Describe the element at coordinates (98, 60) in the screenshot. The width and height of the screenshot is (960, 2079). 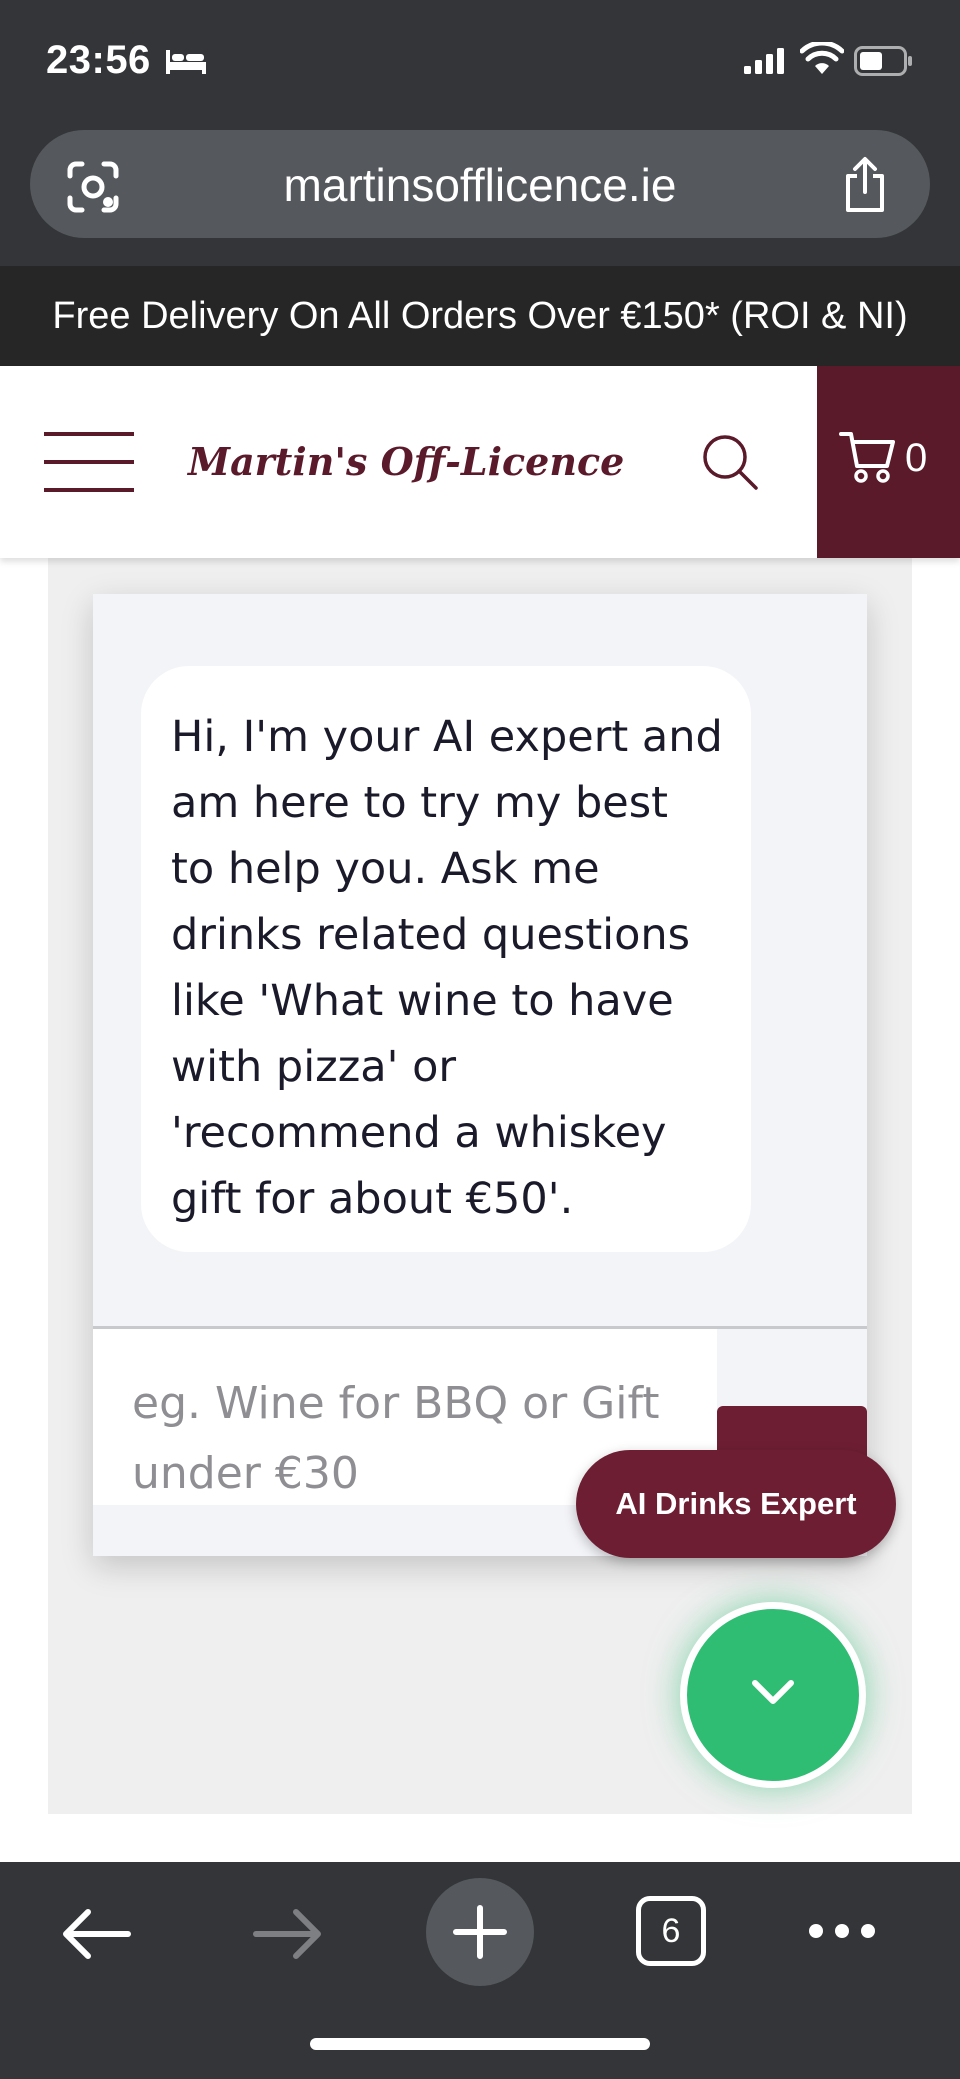
I see `status-time: 23:56` at that location.